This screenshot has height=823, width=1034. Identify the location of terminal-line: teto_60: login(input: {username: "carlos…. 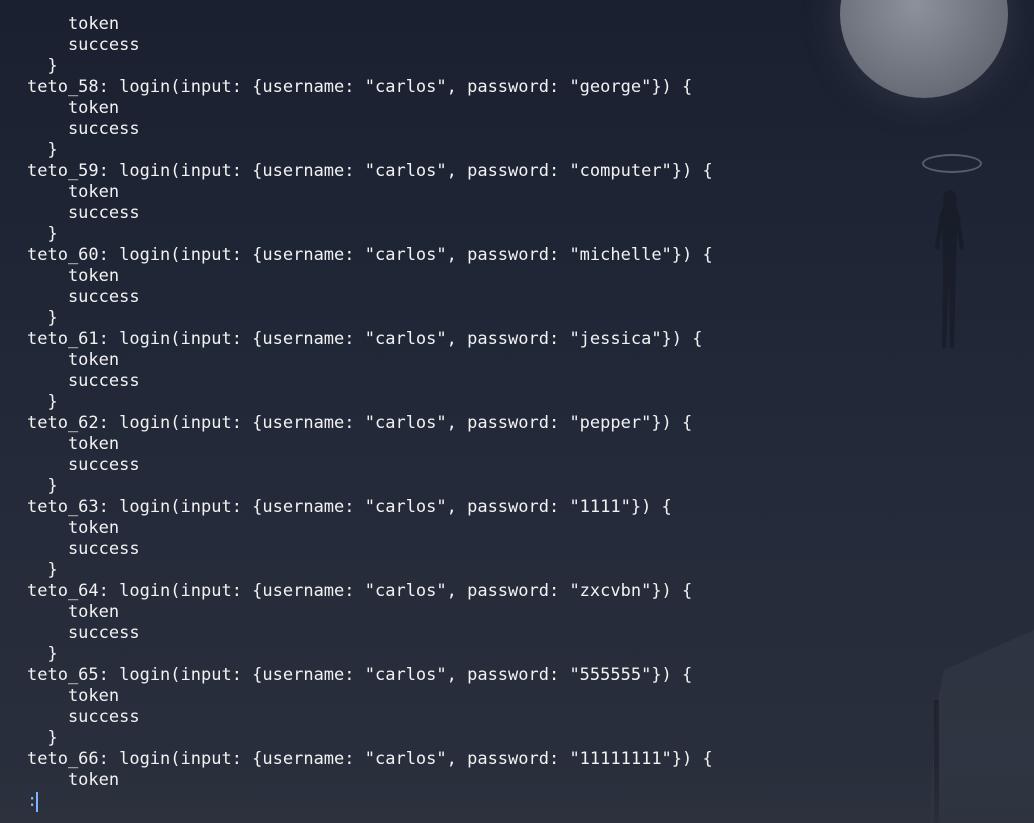
(370, 255).